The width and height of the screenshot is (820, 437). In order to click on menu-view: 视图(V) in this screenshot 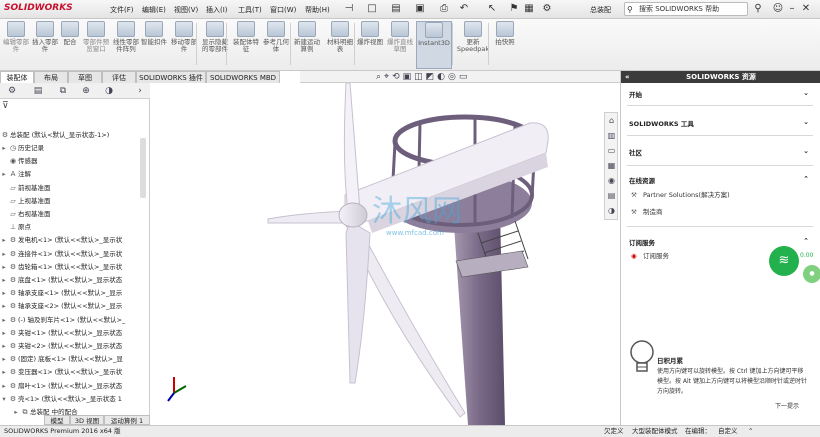, I will do `click(186, 10)`.